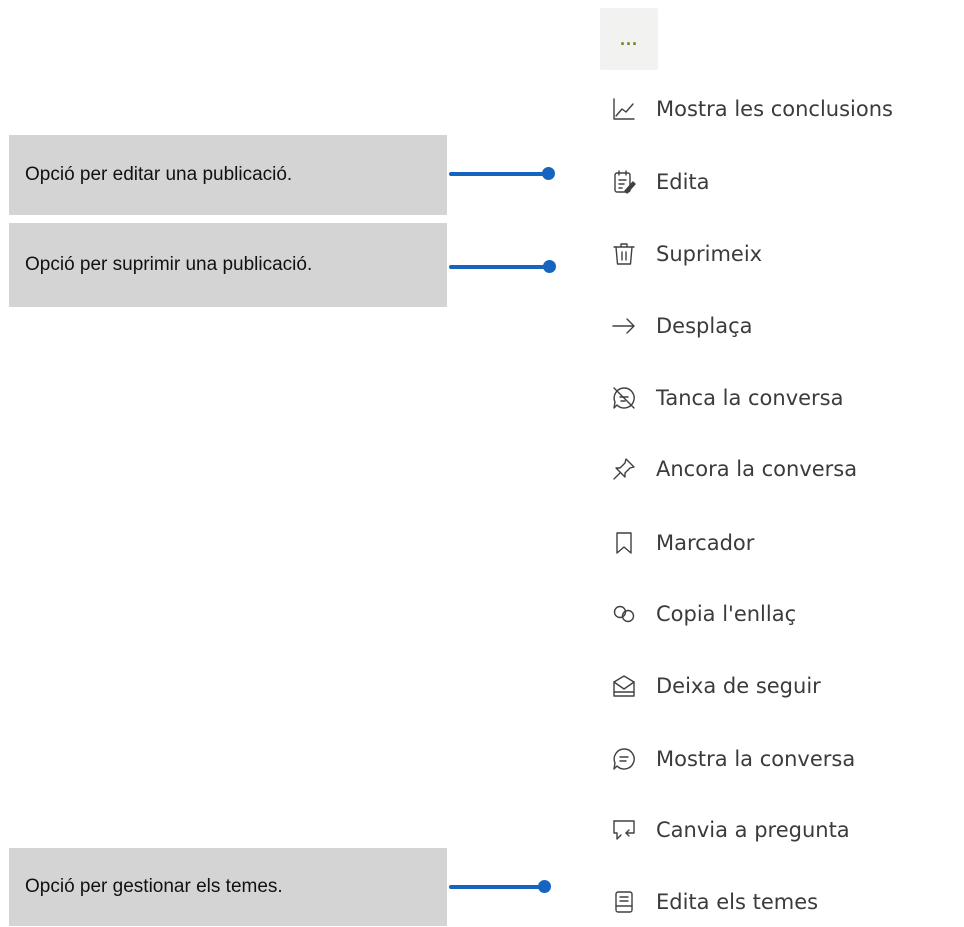  What do you see at coordinates (159, 174) in the screenshot?
I see `callout-text: Opció per editar una publicació.` at bounding box center [159, 174].